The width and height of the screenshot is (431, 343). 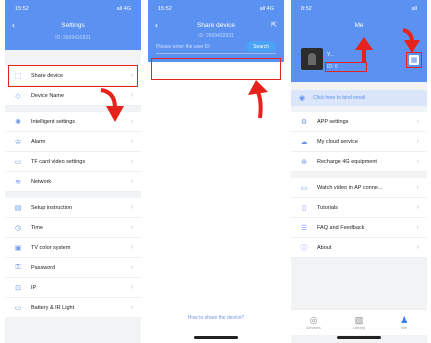 What do you see at coordinates (18, 308) in the screenshot?
I see `battery-icon: ▭` at bounding box center [18, 308].